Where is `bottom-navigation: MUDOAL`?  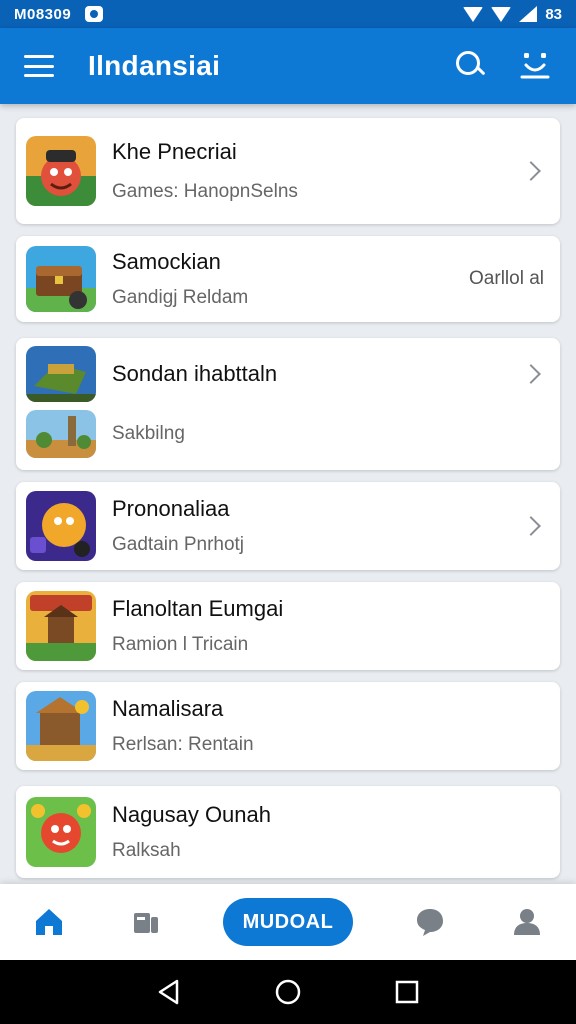 bottom-navigation: MUDOAL is located at coordinates (288, 922).